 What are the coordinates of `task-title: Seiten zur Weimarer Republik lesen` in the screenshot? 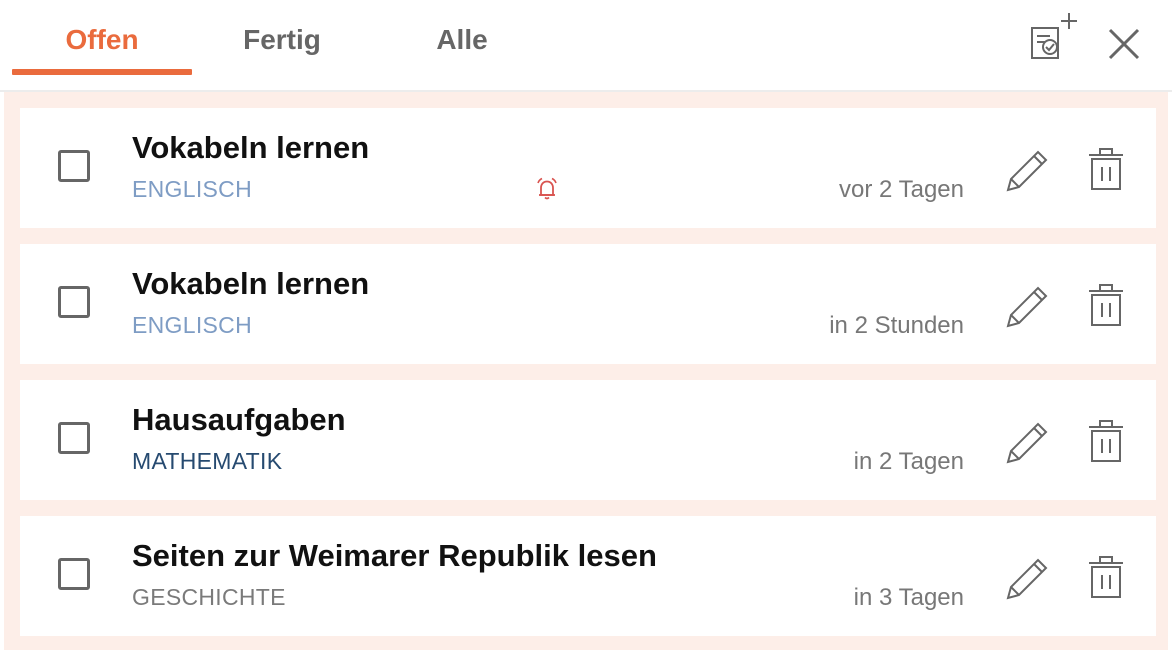 It's located at (394, 555).